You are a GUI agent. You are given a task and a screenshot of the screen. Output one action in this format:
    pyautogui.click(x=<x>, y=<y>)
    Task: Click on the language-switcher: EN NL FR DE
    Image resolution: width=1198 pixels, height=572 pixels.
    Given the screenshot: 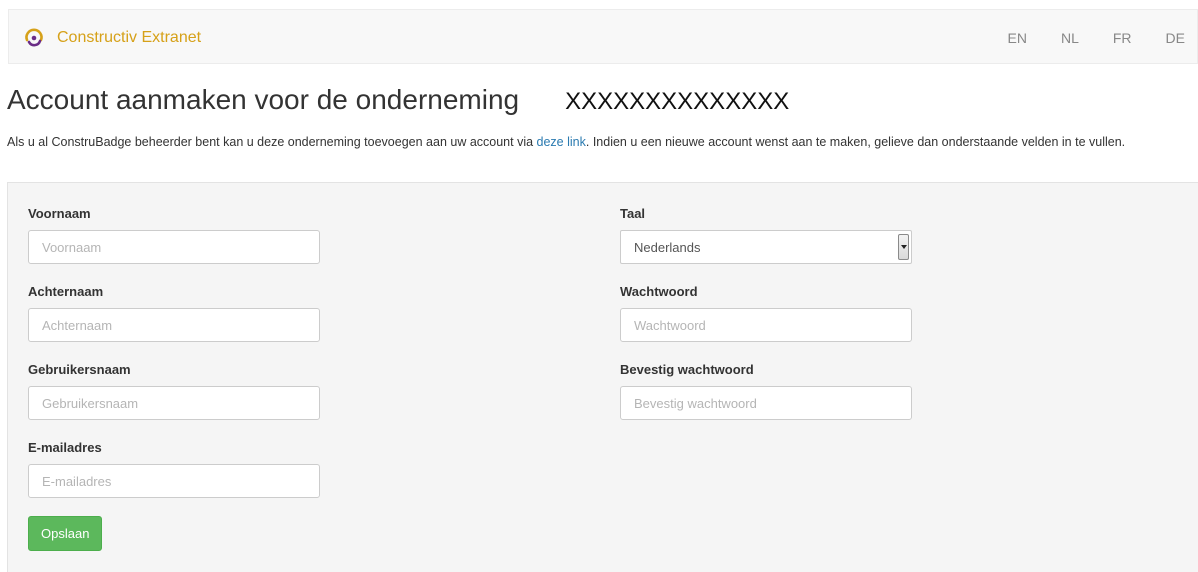 What is the action you would take?
    pyautogui.click(x=1096, y=37)
    